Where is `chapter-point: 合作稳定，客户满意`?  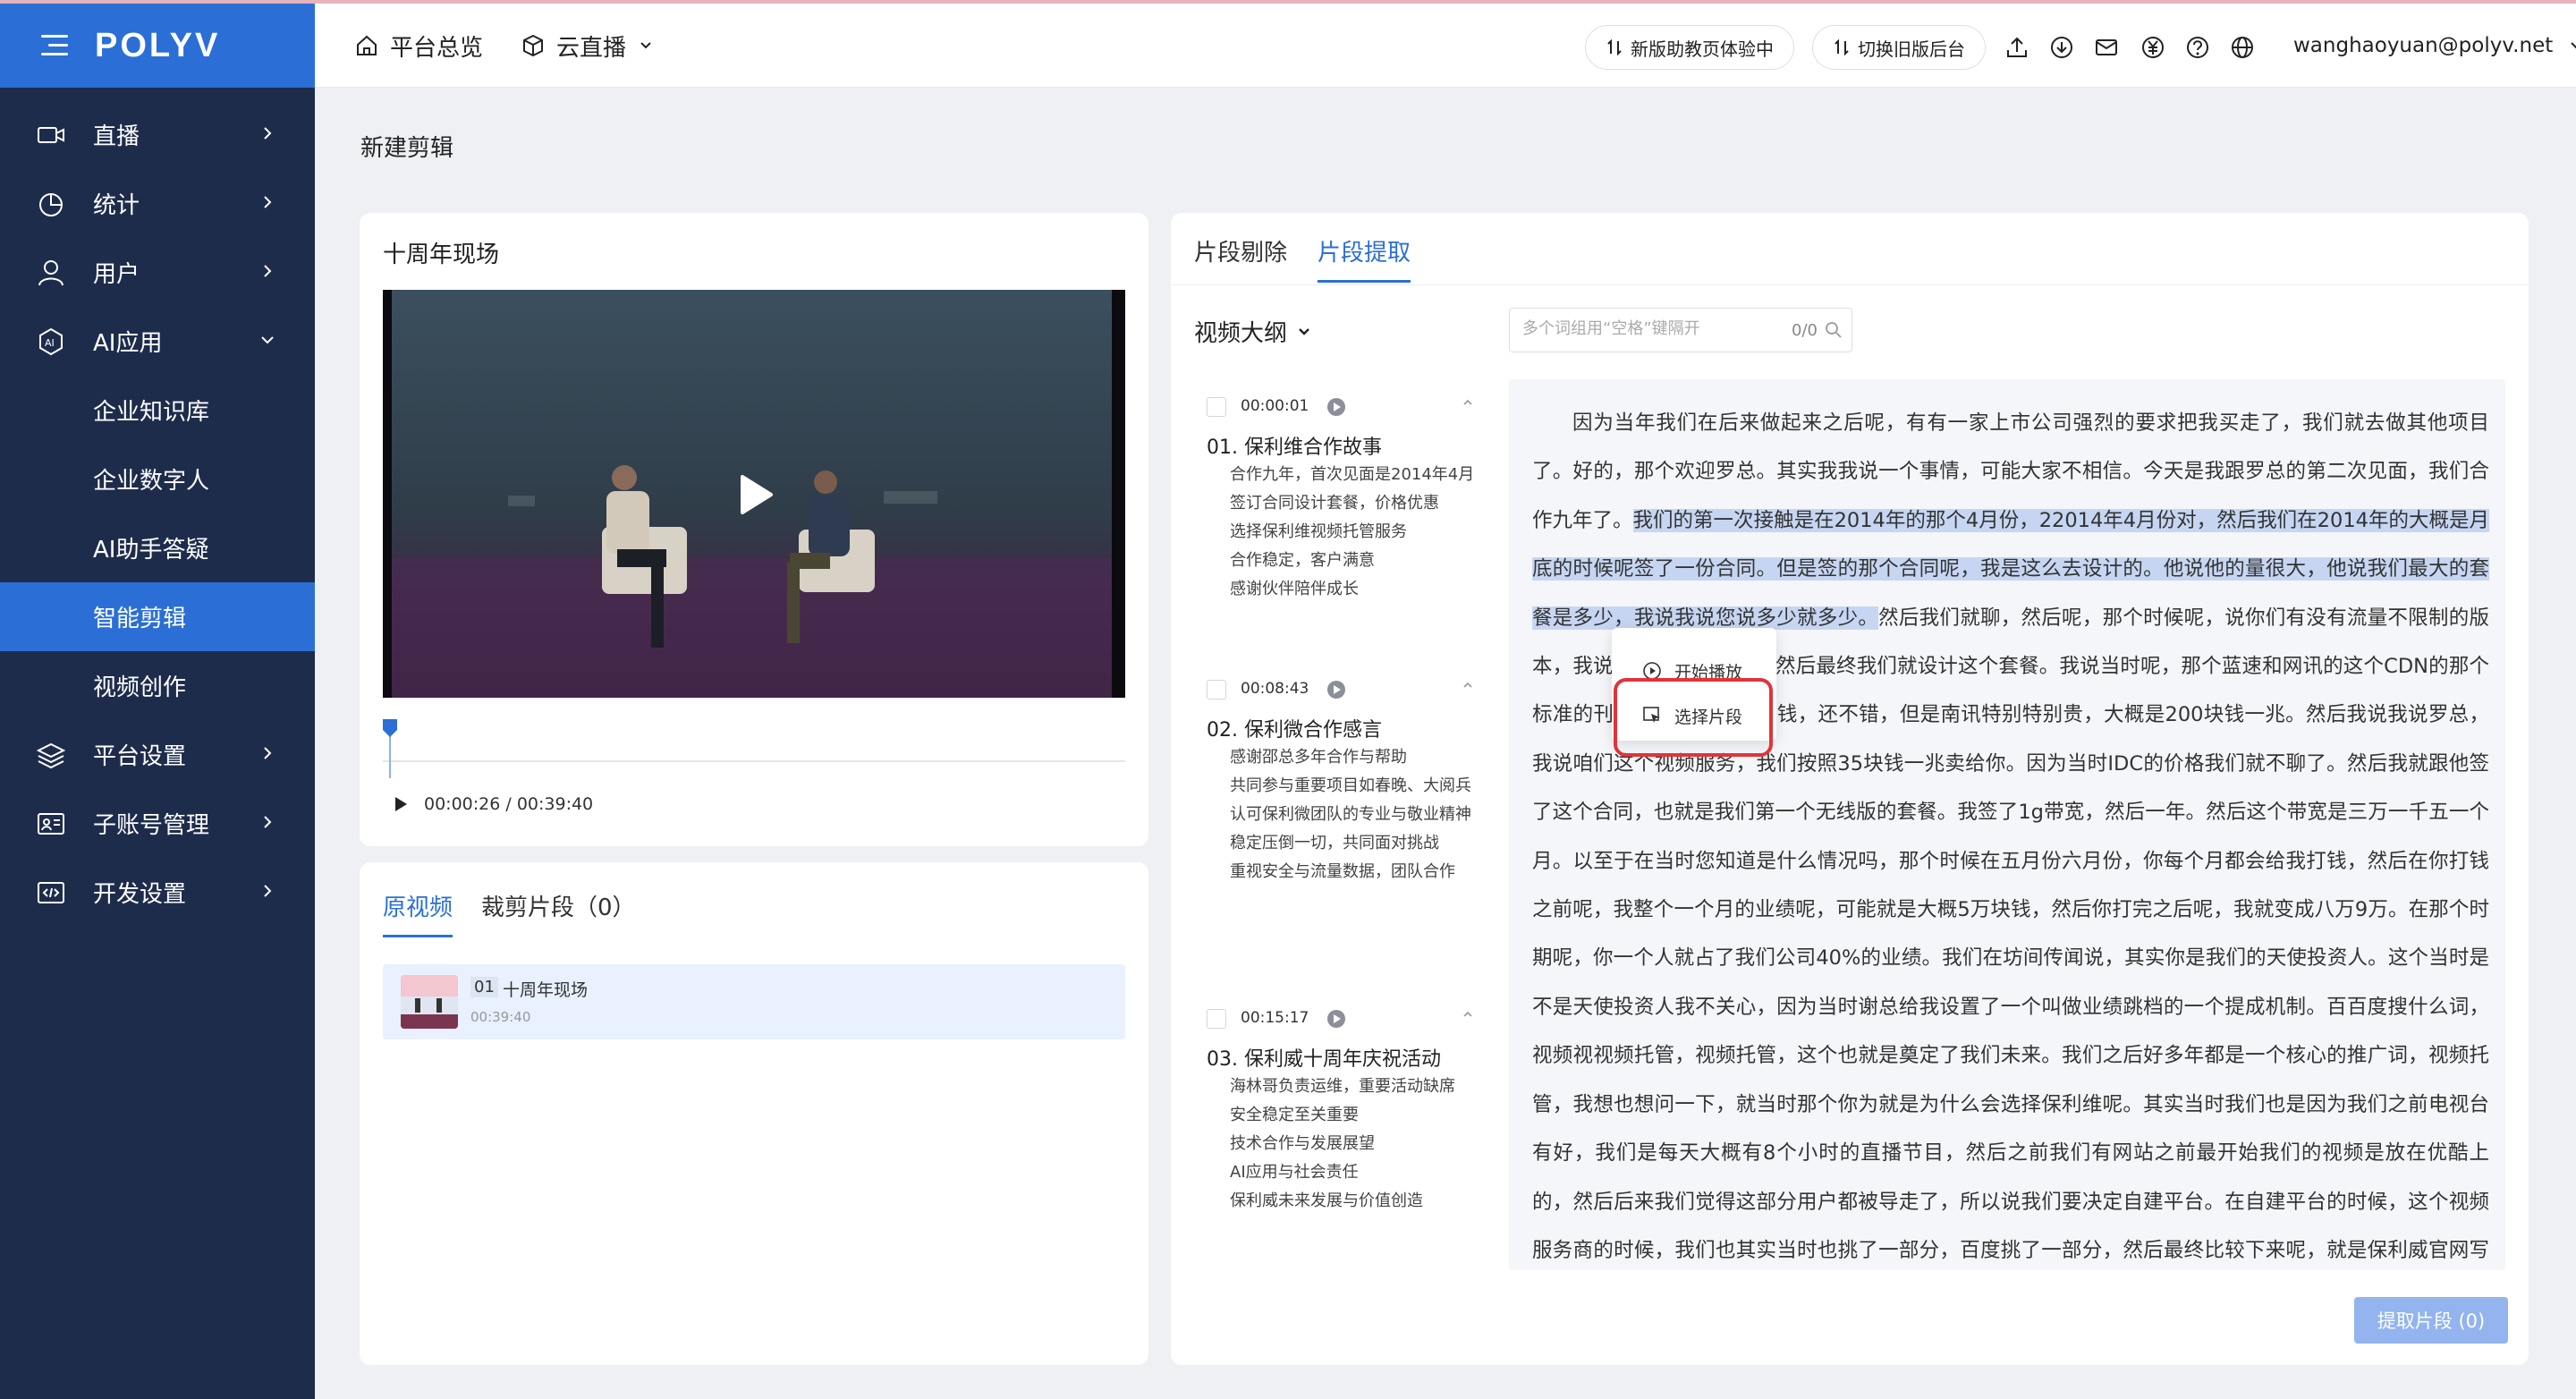
chapter-point: 合作稳定，客户满意 is located at coordinates (1302, 560).